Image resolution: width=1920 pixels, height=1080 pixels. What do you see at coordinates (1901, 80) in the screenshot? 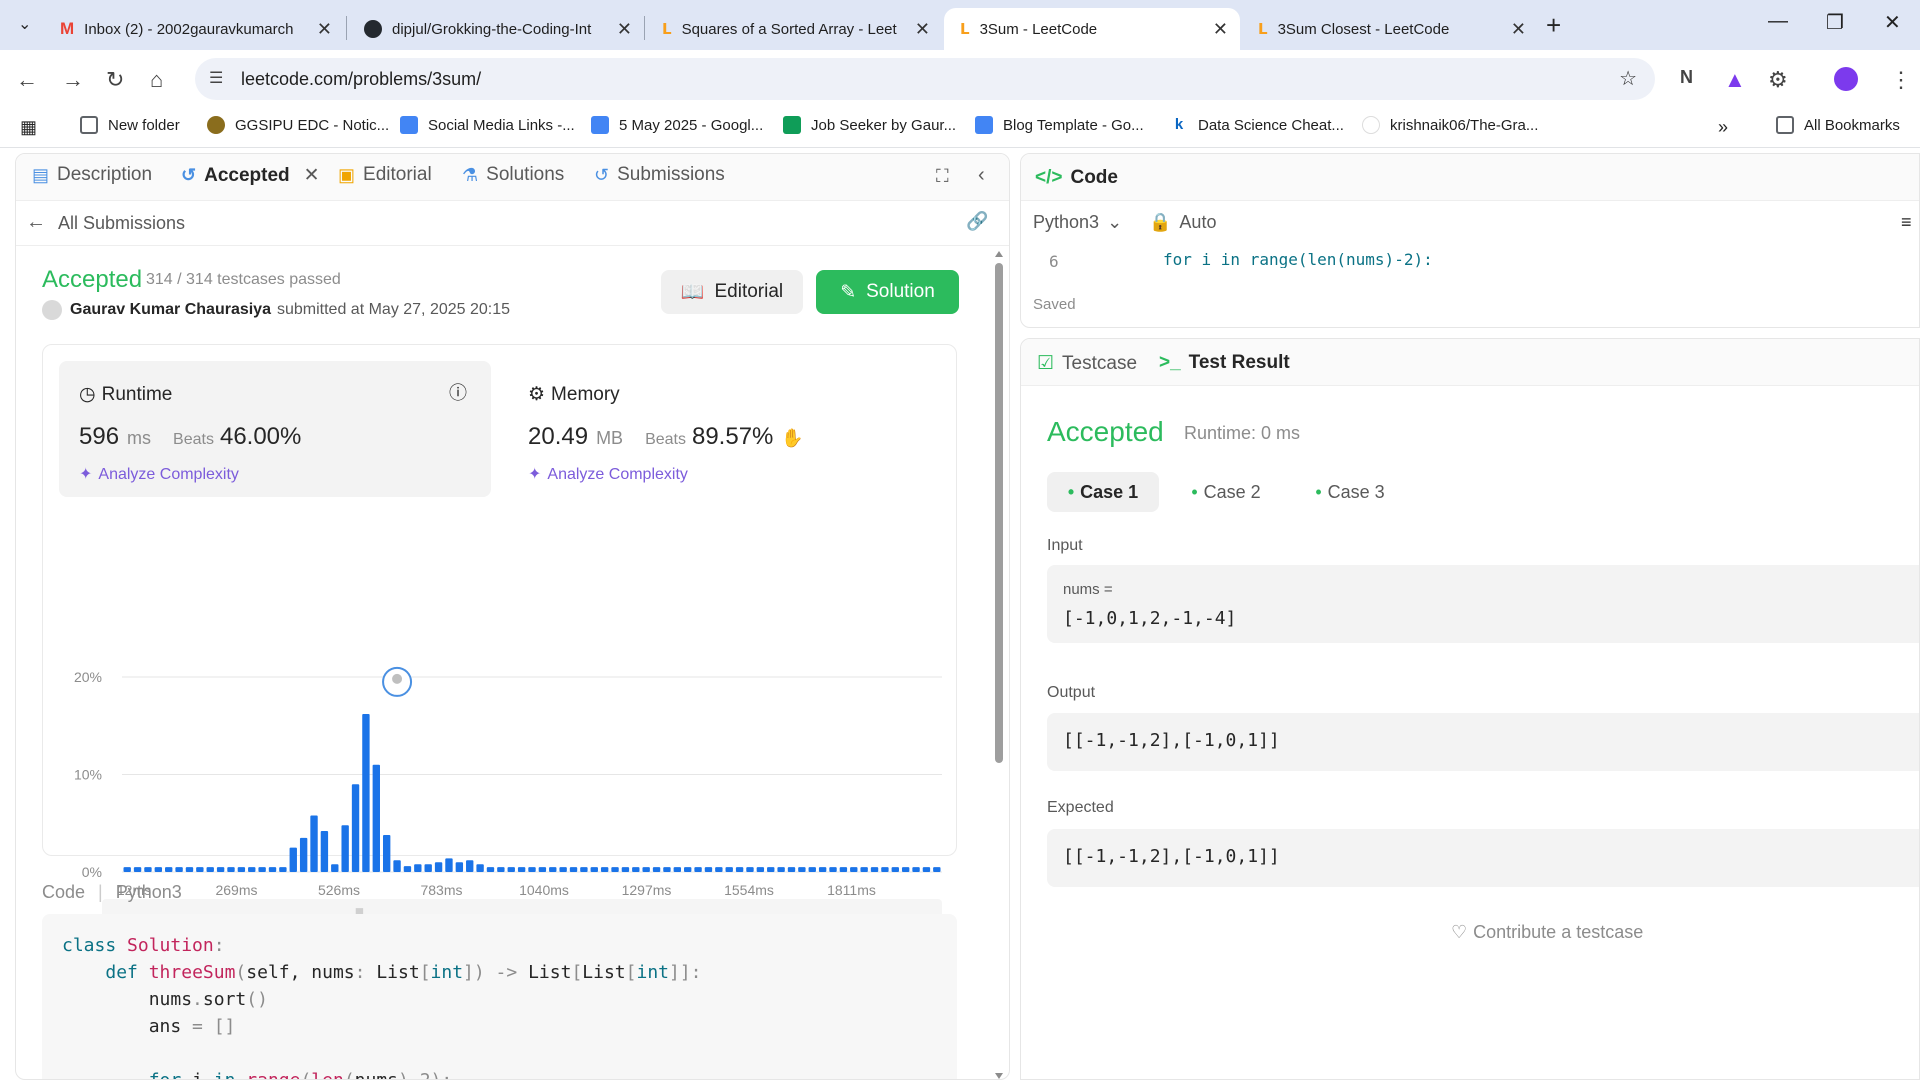
I see `menu-dots-icon: ⋮` at bounding box center [1901, 80].